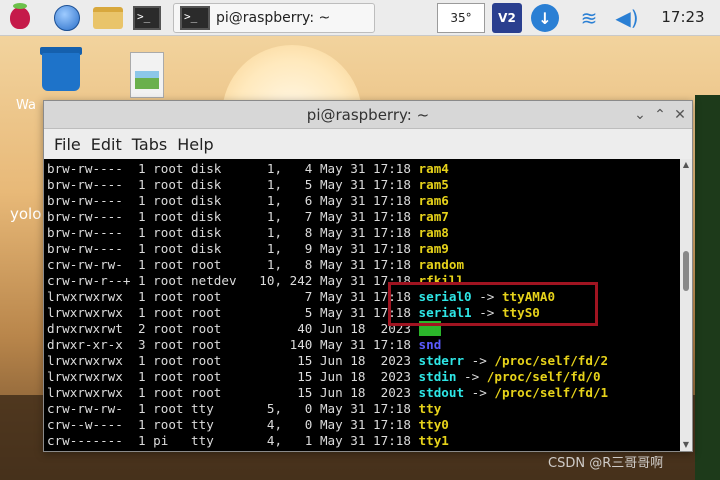 This screenshot has width=720, height=480. I want to click on line-attributes: crw-rw-rw- 1 root tty 5, 0 May 31 17:18, so click(233, 408).